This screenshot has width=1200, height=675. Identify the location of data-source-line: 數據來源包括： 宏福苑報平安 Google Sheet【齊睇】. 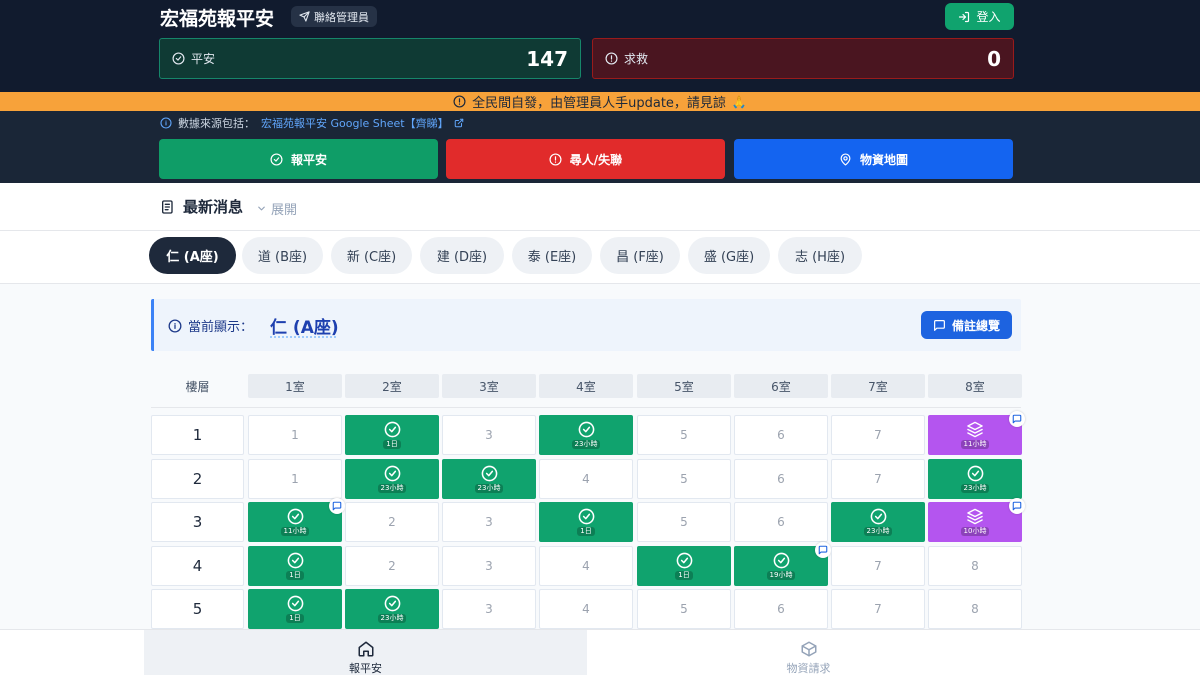
(312, 123).